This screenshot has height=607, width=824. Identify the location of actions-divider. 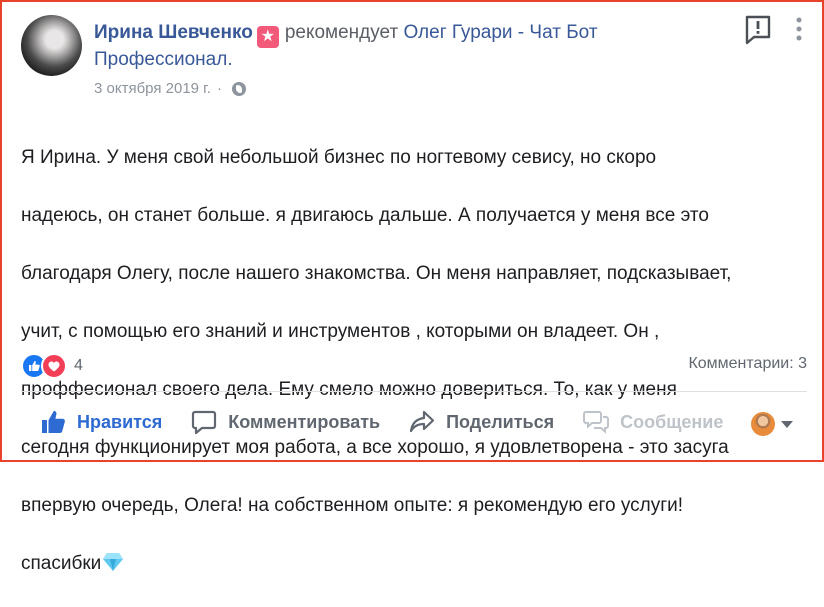
(414, 391).